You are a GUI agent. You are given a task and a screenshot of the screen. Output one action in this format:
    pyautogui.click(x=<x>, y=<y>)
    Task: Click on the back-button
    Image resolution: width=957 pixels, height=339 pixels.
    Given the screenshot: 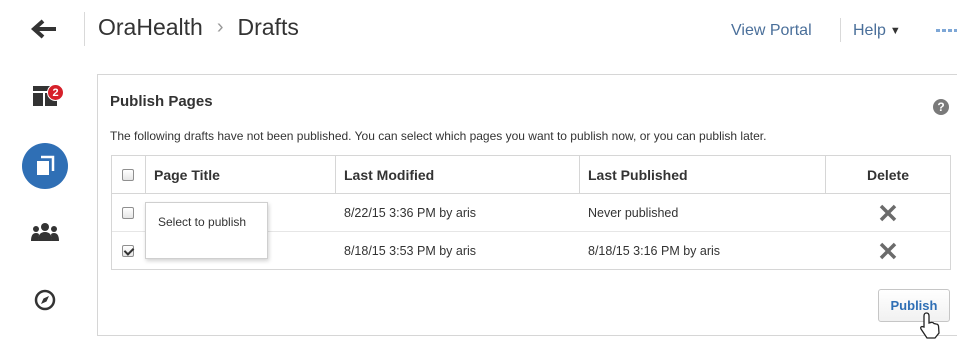 What is the action you would take?
    pyautogui.click(x=45, y=29)
    